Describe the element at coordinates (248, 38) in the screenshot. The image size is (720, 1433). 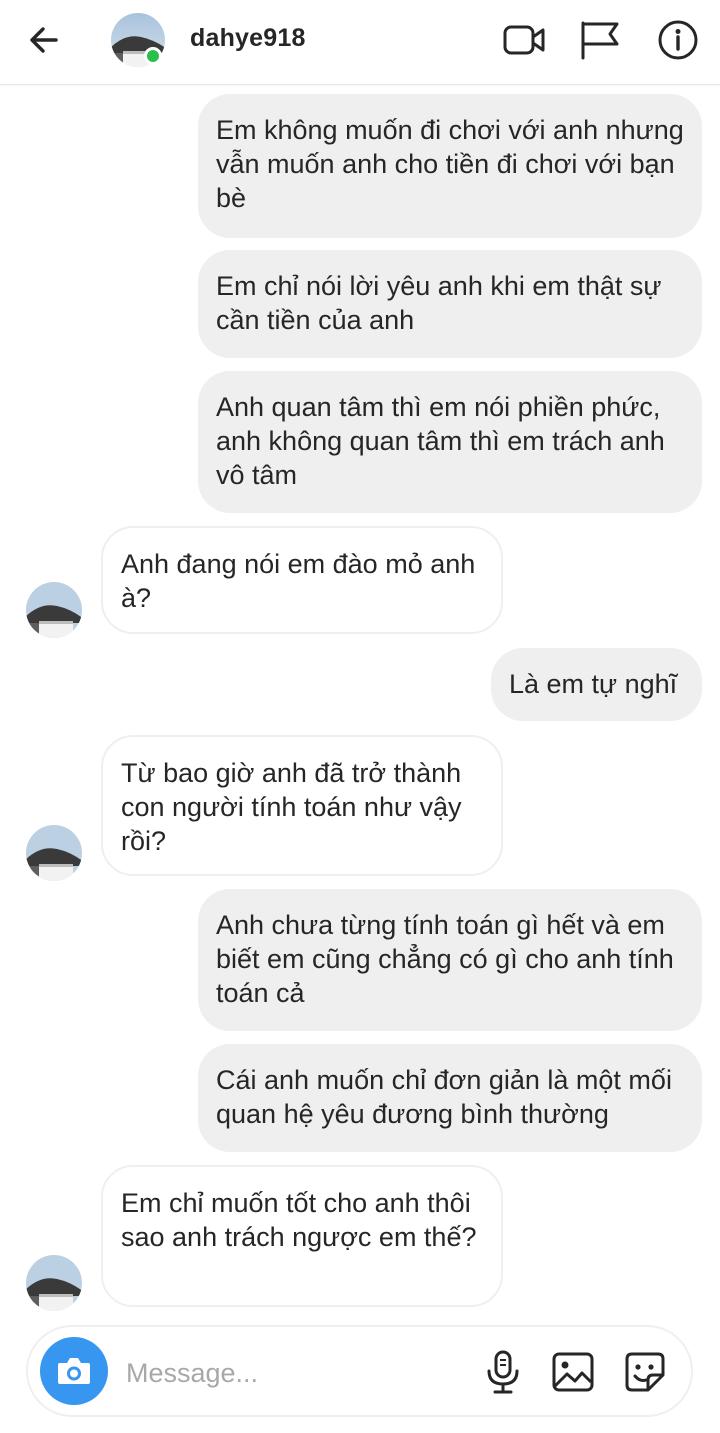
I see `chat-username: dahye918` at that location.